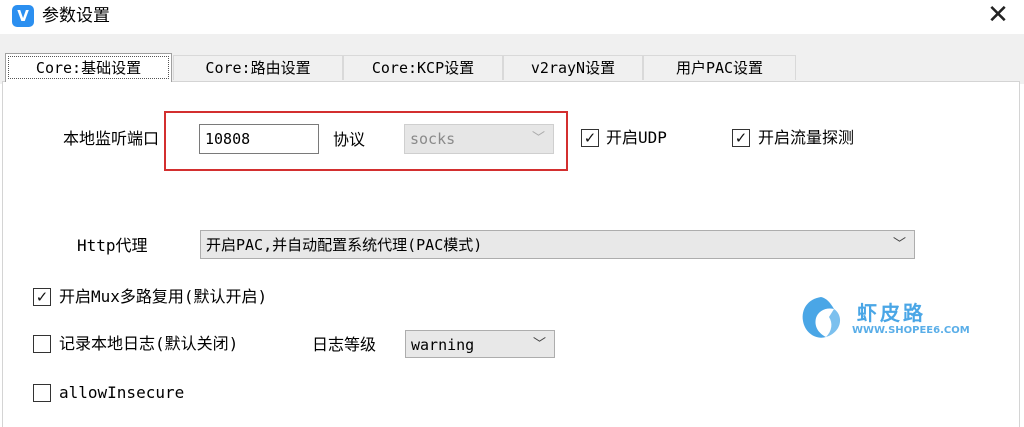  Describe the element at coordinates (112, 245) in the screenshot. I see `http-proxy-label: Http代理` at that location.